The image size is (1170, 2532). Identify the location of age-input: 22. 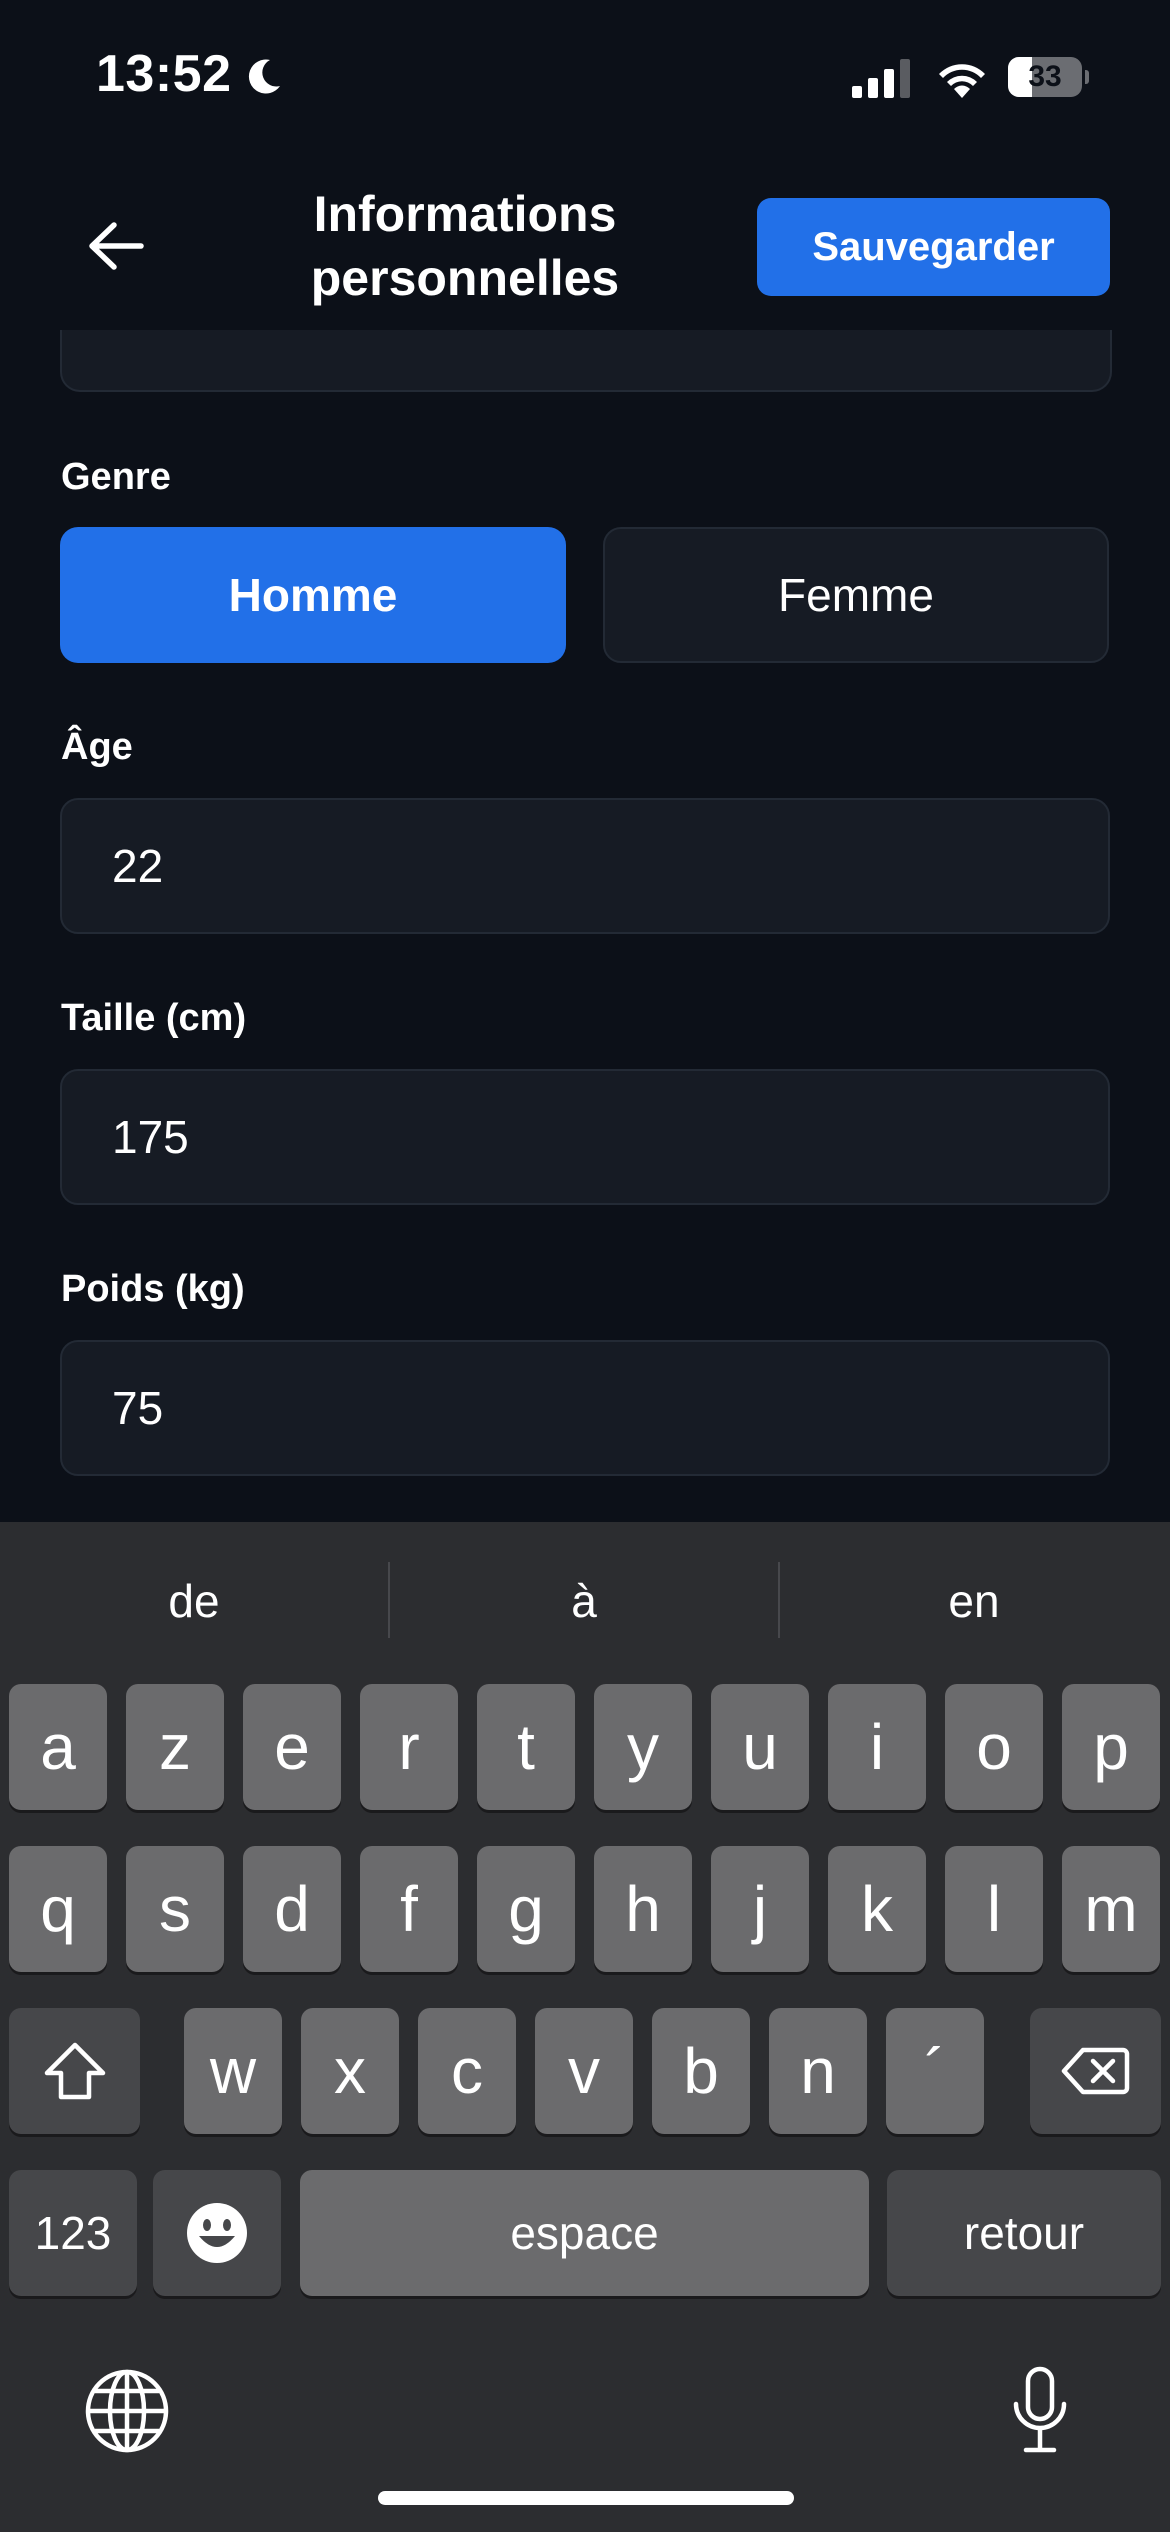
(585, 866).